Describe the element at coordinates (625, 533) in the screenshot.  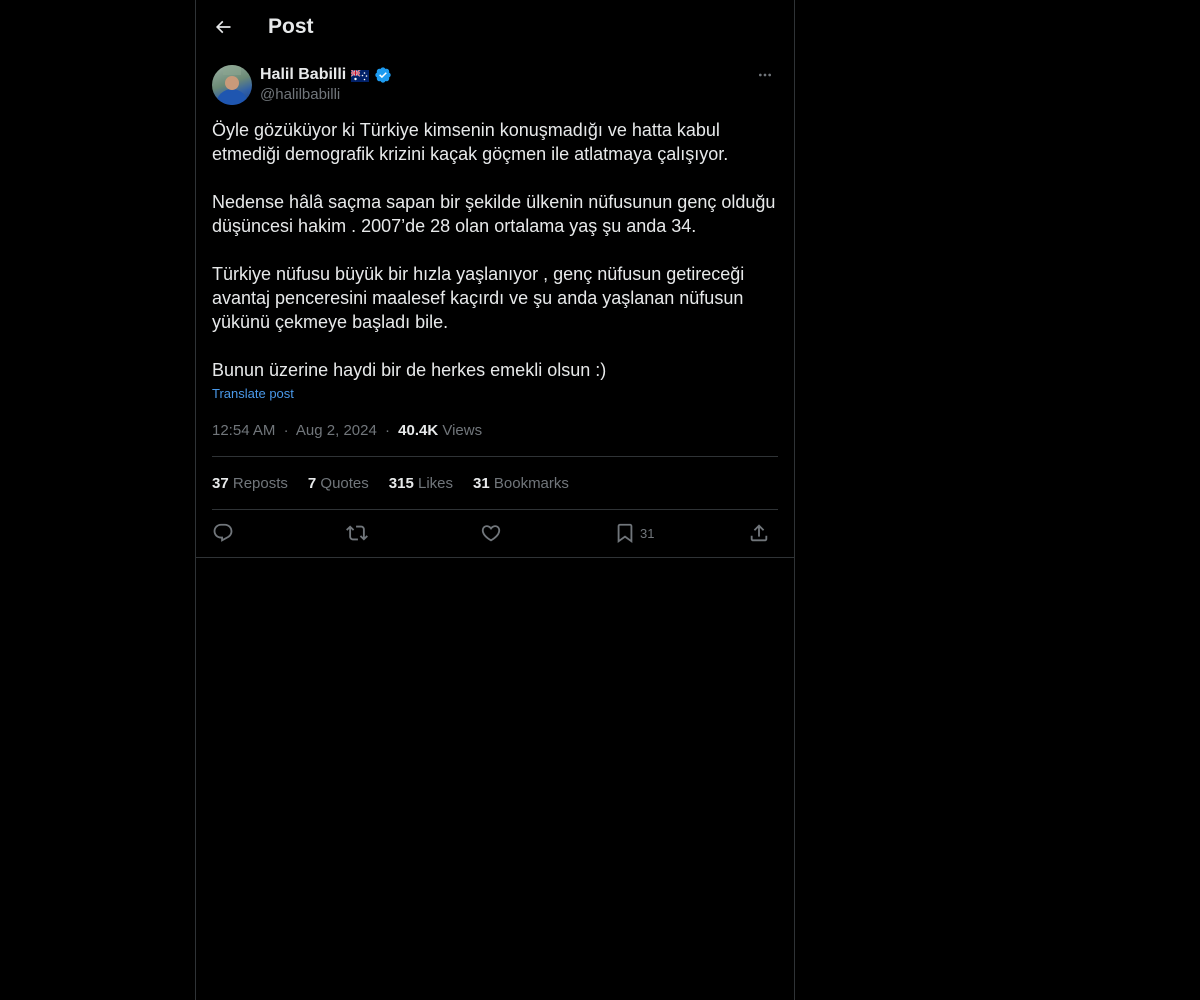
I see `bookmark-icon` at that location.